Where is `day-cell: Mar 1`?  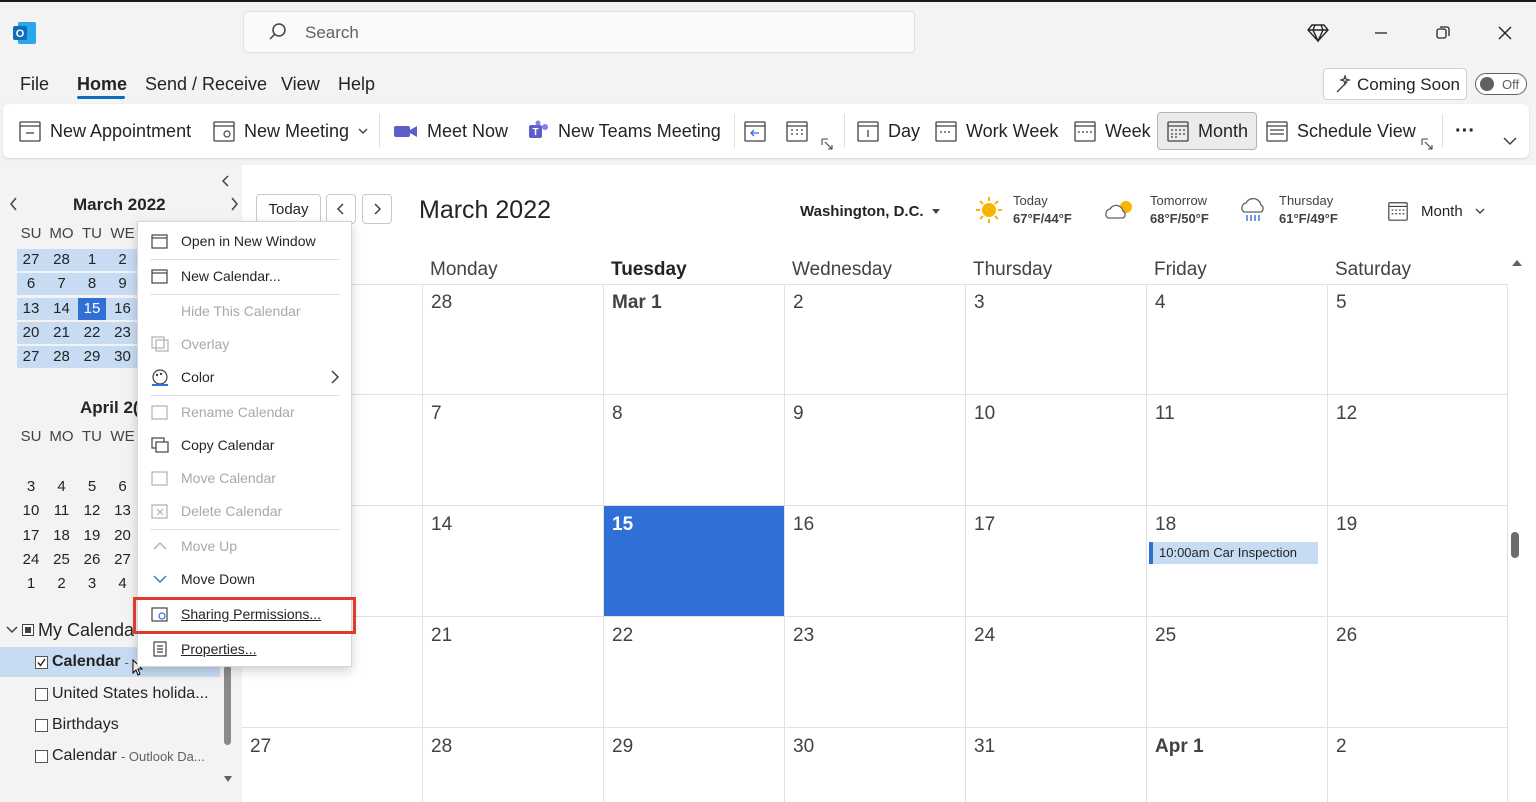
day-cell: Mar 1 is located at coordinates (694, 339).